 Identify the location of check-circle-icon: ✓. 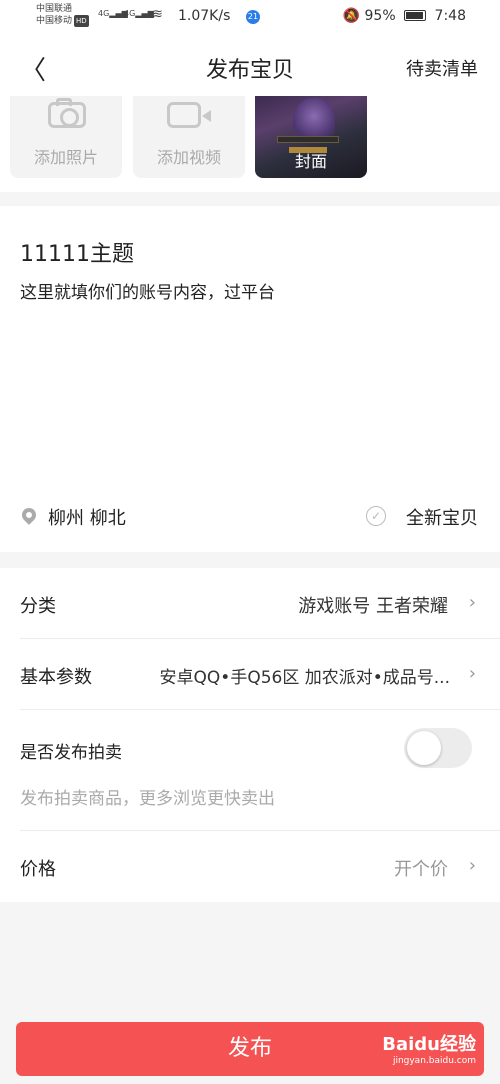
(376, 516).